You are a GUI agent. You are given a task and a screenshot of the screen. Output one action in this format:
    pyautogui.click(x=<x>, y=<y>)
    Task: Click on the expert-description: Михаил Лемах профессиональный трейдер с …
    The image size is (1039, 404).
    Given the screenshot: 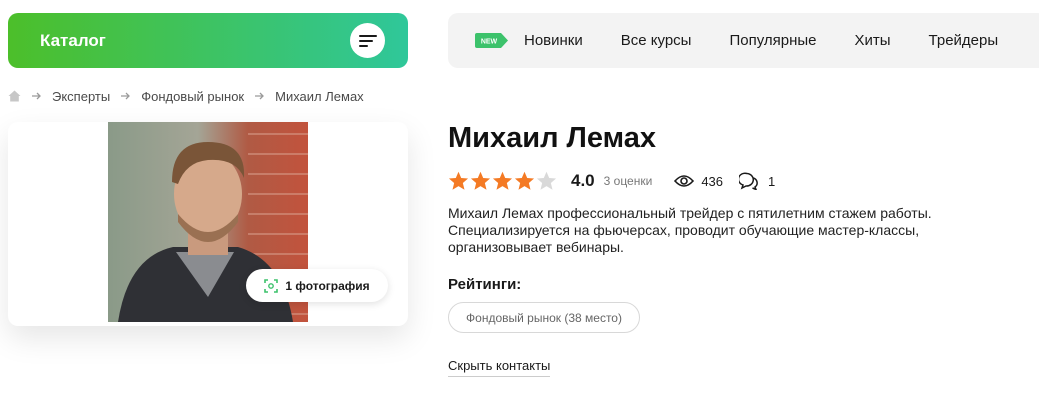 What is the action you would take?
    pyautogui.click(x=690, y=230)
    